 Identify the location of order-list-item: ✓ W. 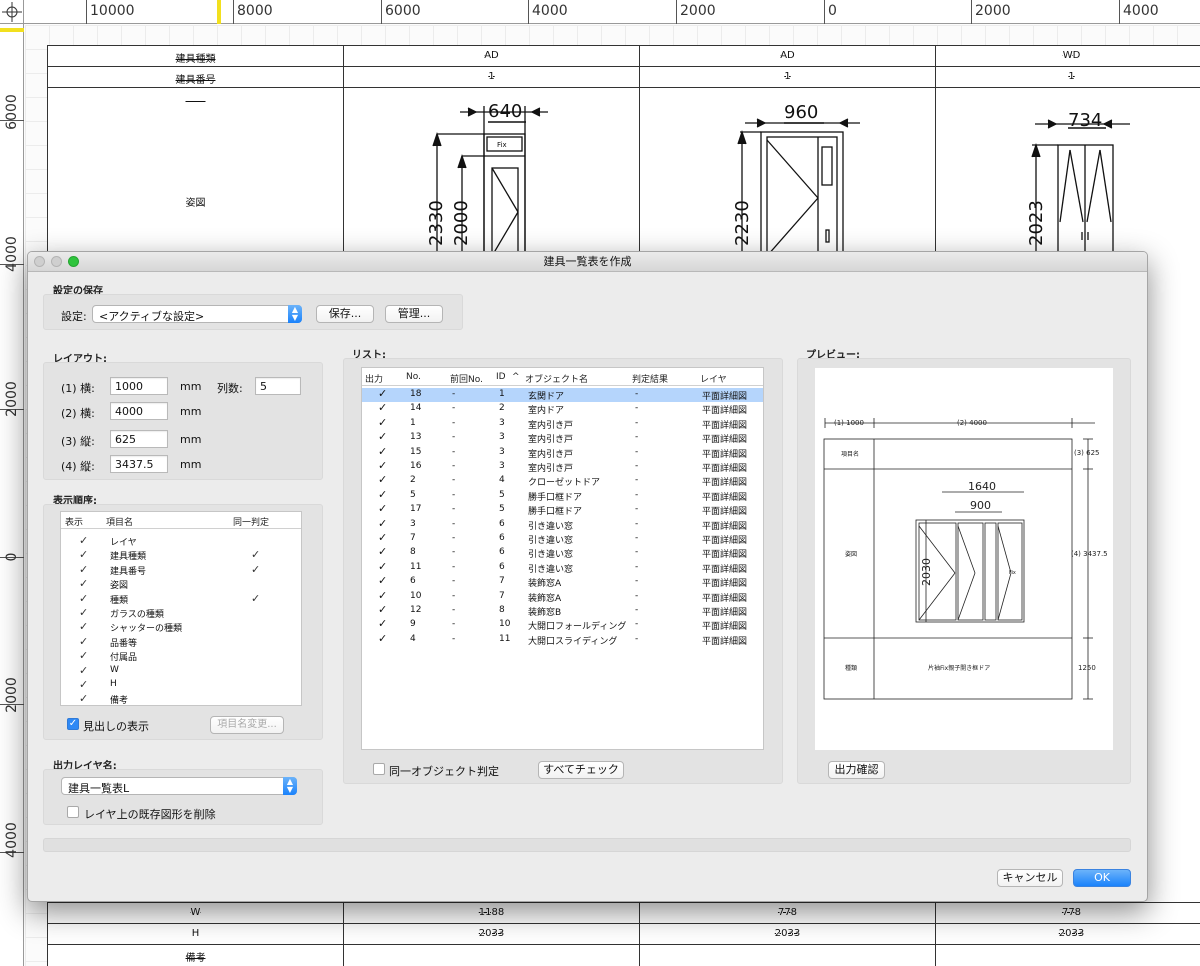
(181, 671).